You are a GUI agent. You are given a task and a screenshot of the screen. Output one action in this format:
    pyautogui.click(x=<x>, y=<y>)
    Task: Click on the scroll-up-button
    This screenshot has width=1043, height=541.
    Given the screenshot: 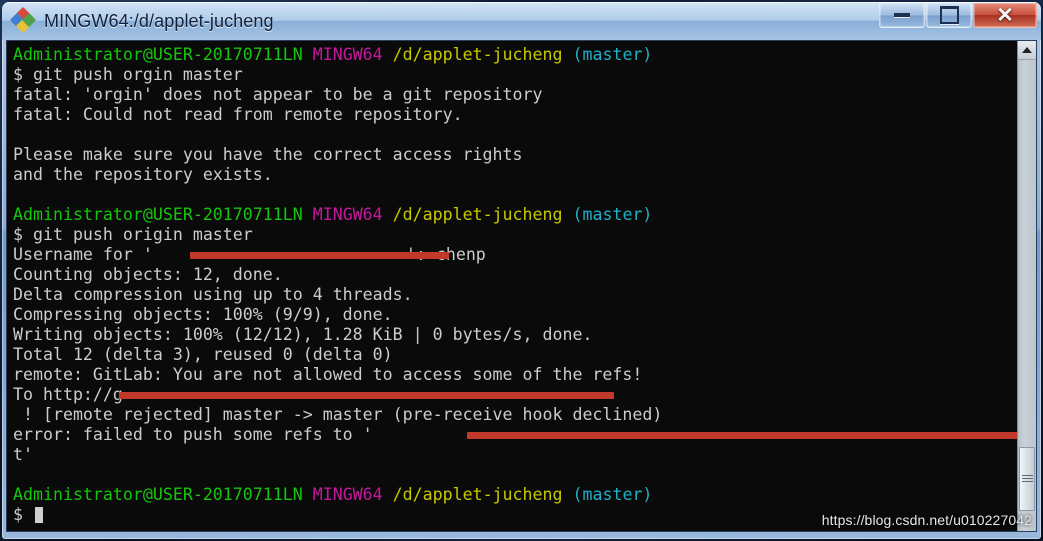 What is the action you would take?
    pyautogui.click(x=1027, y=50)
    